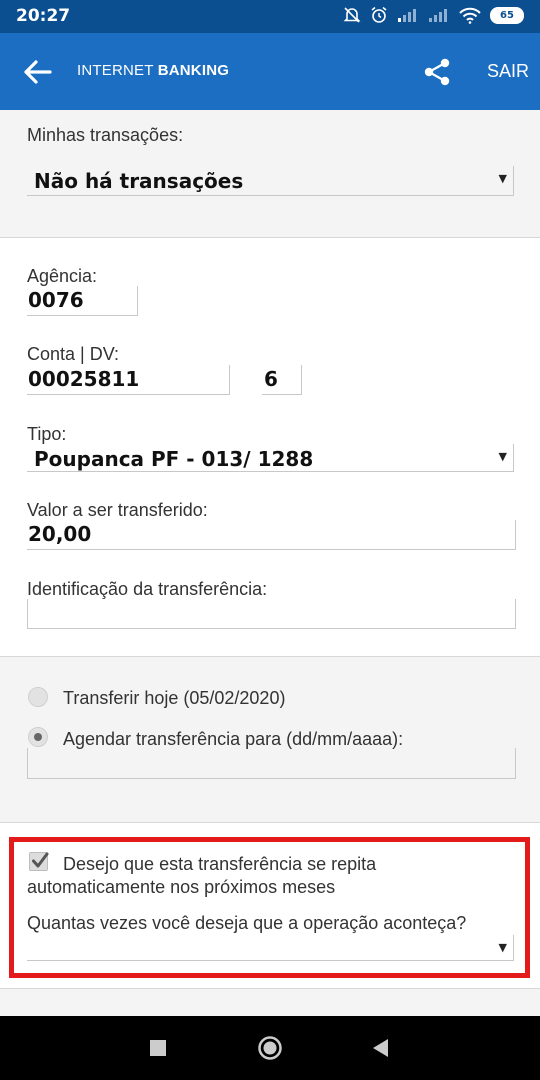  I want to click on dv-value: 6, so click(271, 379).